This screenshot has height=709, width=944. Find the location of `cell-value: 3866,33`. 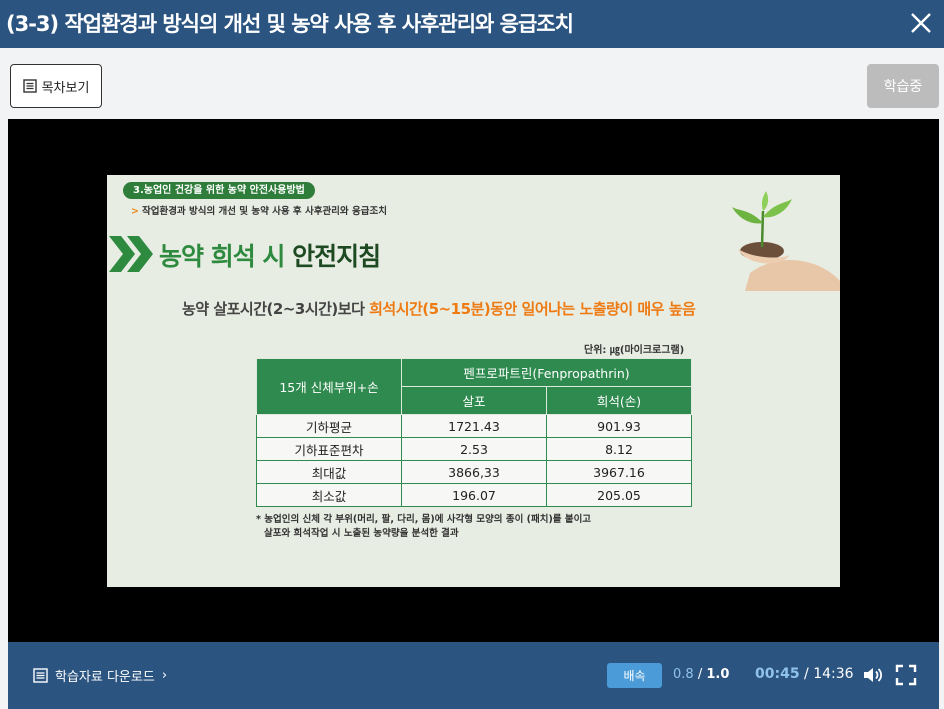

cell-value: 3866,33 is located at coordinates (474, 472).